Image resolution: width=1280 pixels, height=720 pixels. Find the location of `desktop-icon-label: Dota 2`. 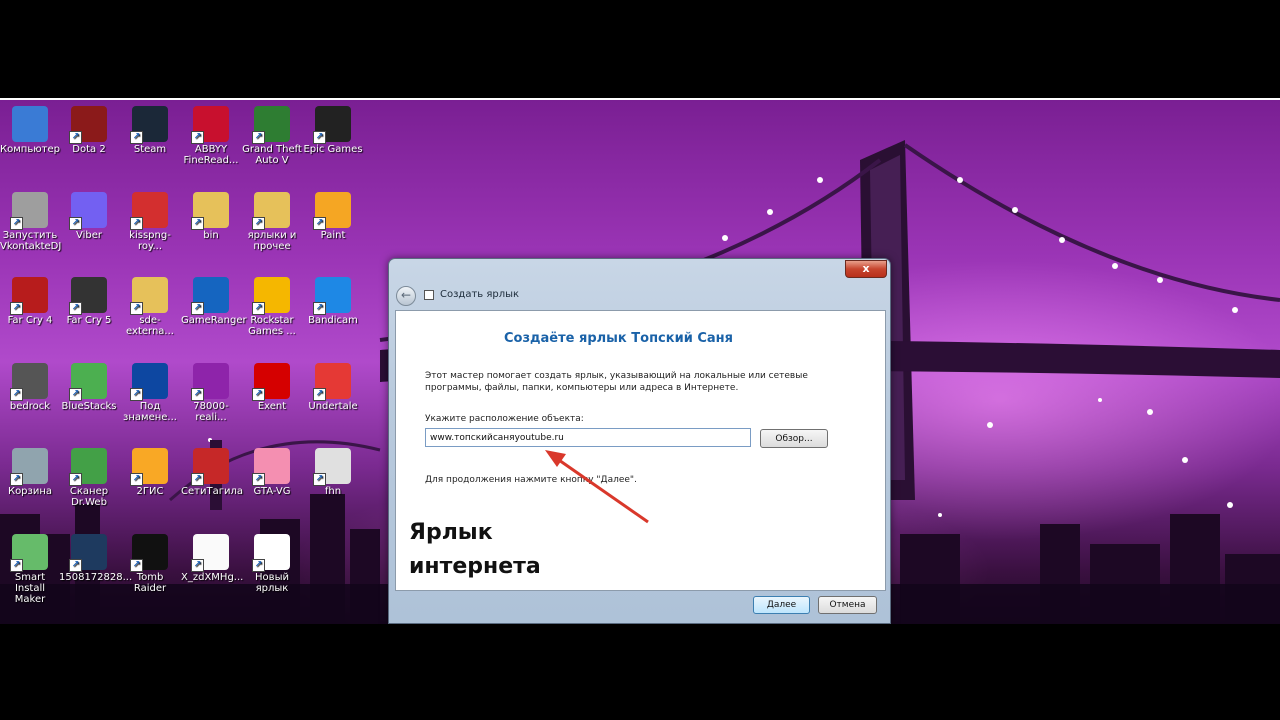

desktop-icon-label: Dota 2 is located at coordinates (89, 149).